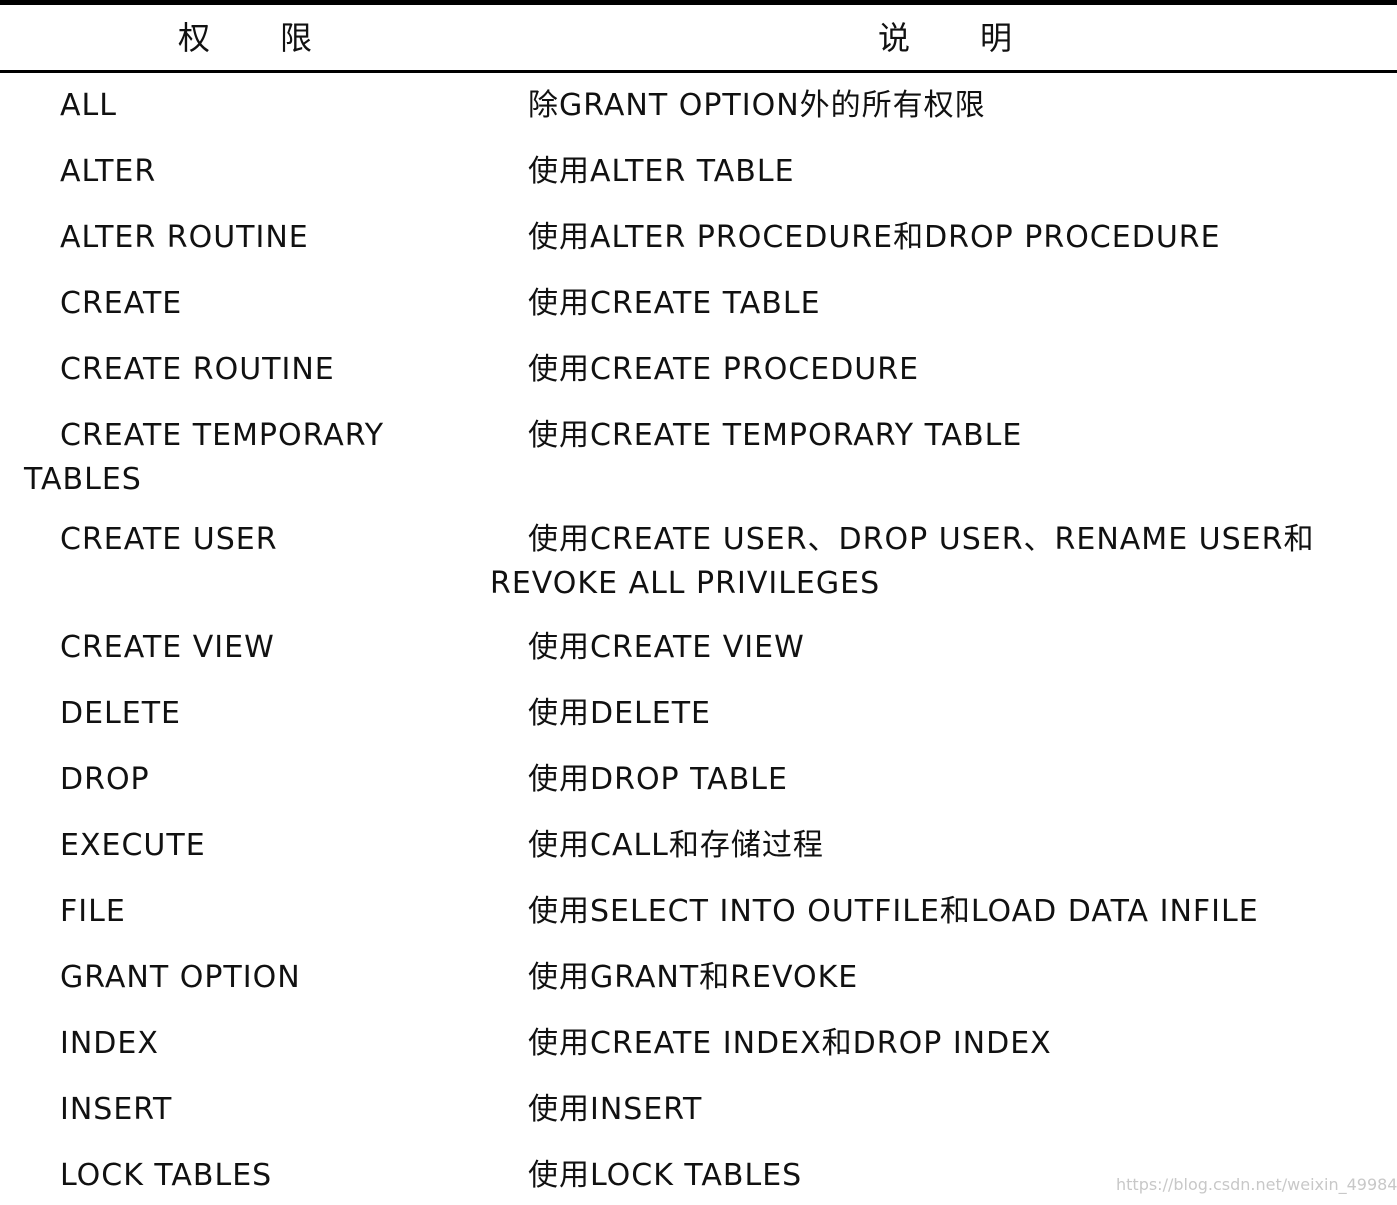 Image resolution: width=1397 pixels, height=1205 pixels. Describe the element at coordinates (184, 237) in the screenshot. I see `row-privilege: ALTER ROUTINE` at that location.